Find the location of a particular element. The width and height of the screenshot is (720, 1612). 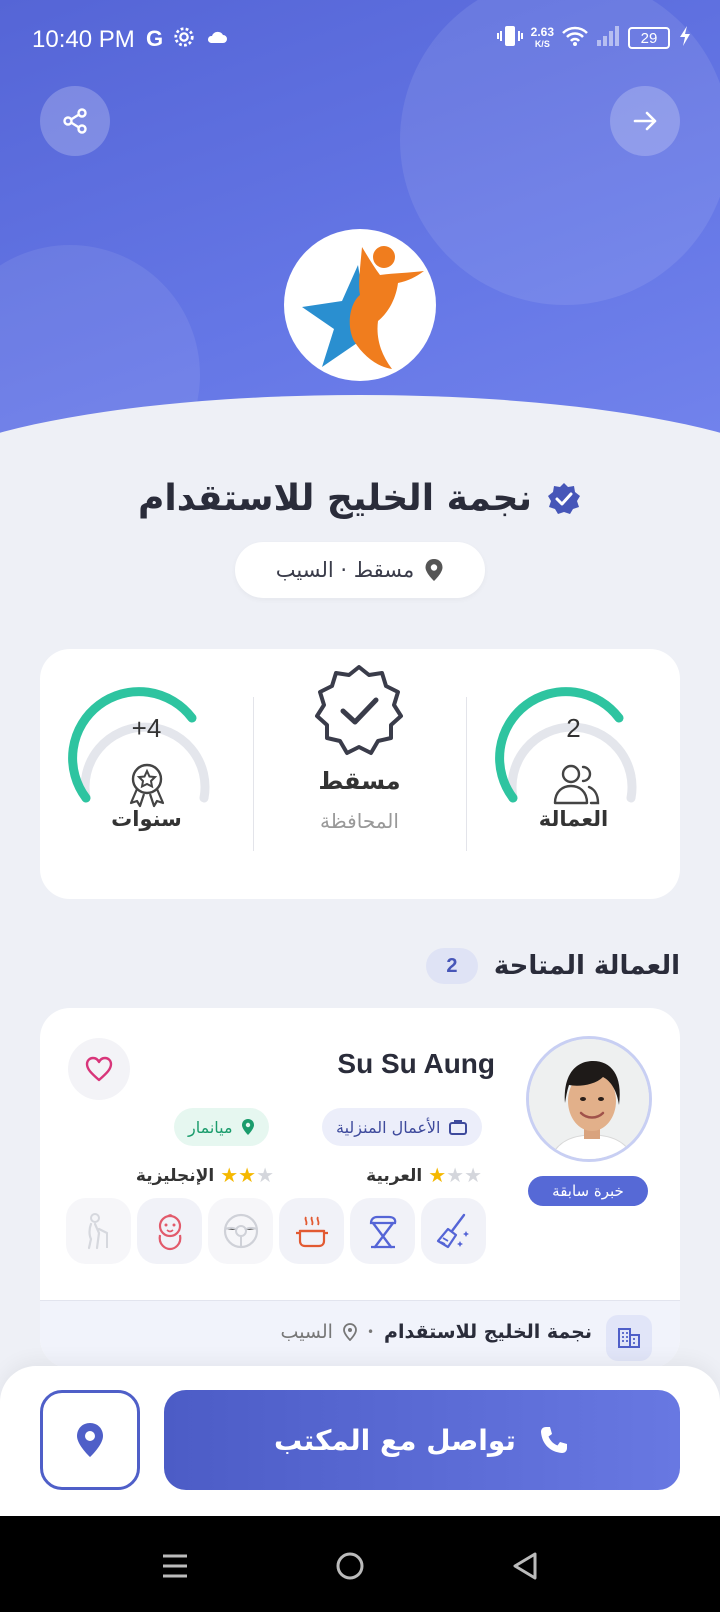

recents-button is located at coordinates (175, 1566).